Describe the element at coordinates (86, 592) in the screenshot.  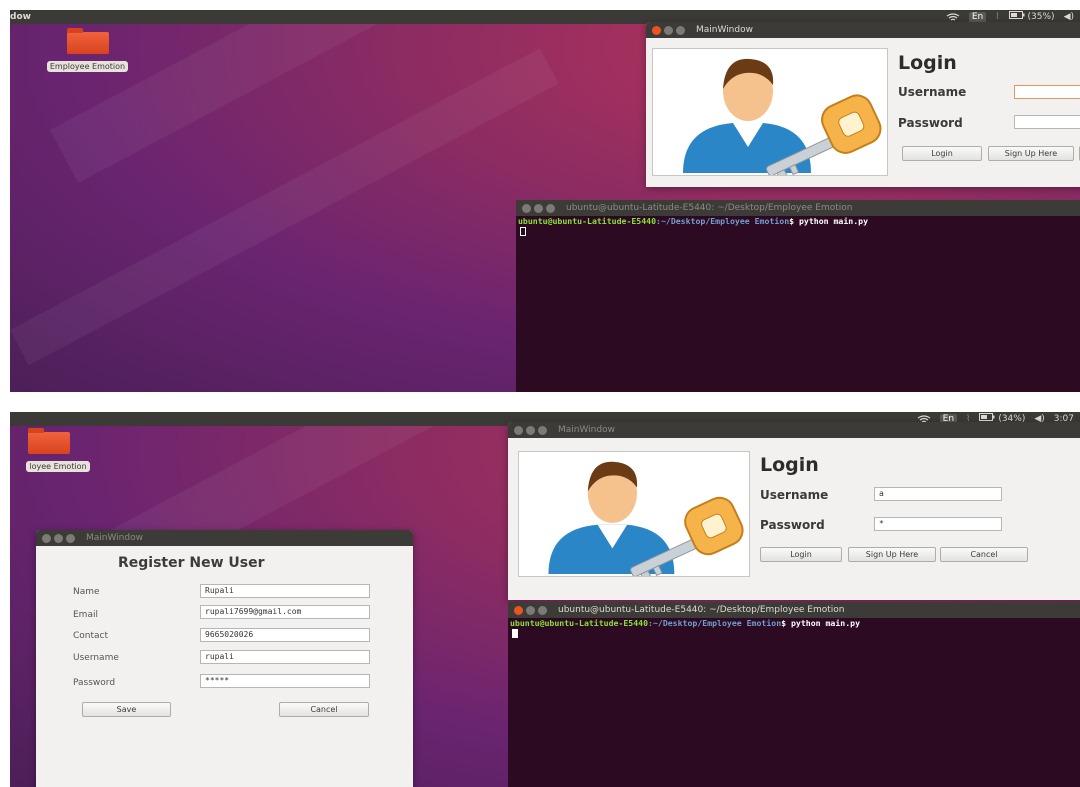
I see `name-label: Name` at that location.